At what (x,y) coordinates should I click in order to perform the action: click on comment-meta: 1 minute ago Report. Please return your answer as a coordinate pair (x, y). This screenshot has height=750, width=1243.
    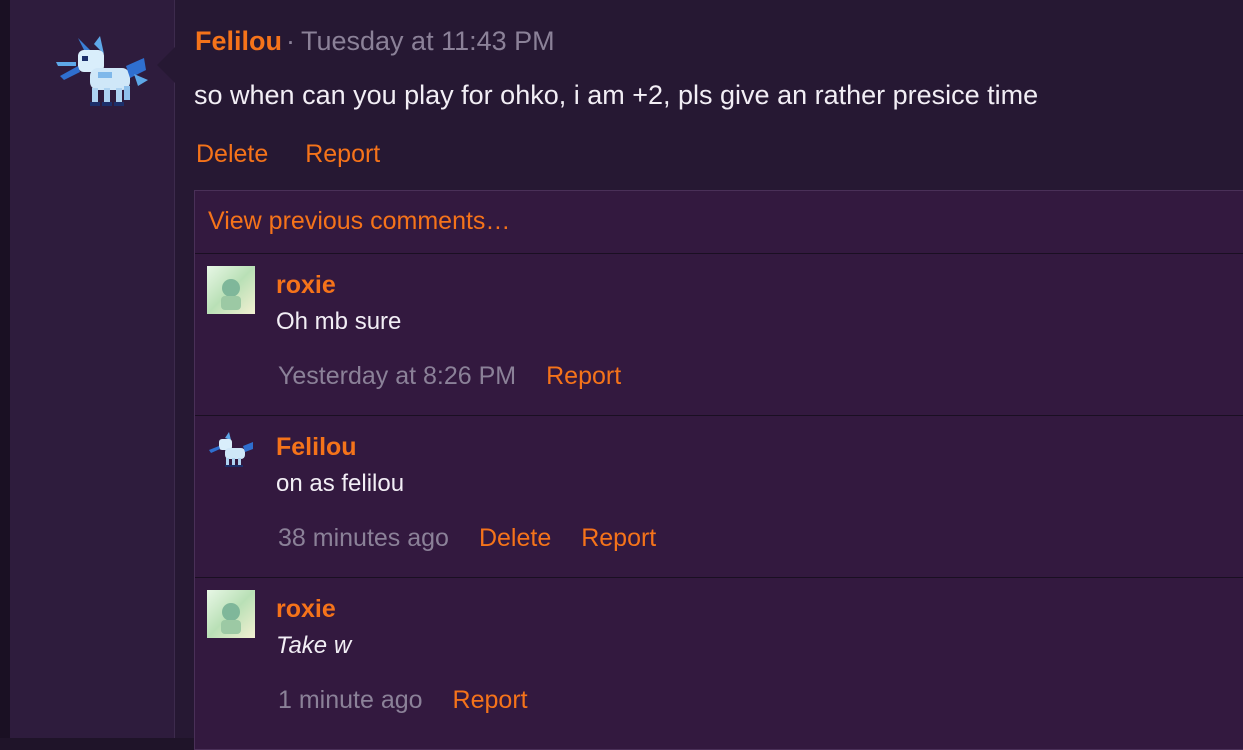
    Looking at the image, I should click on (403, 700).